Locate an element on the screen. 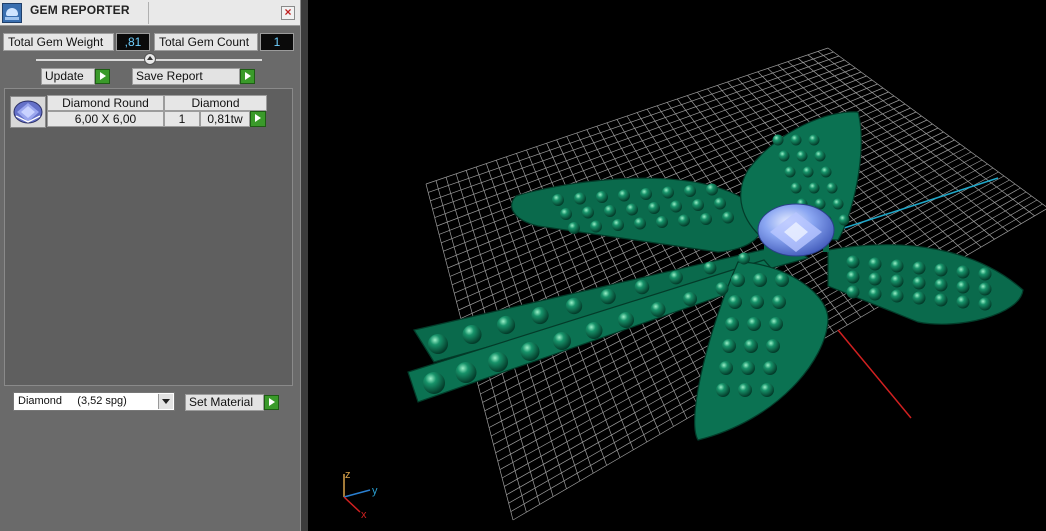  total-gem-count-value: 1 is located at coordinates (277, 42).